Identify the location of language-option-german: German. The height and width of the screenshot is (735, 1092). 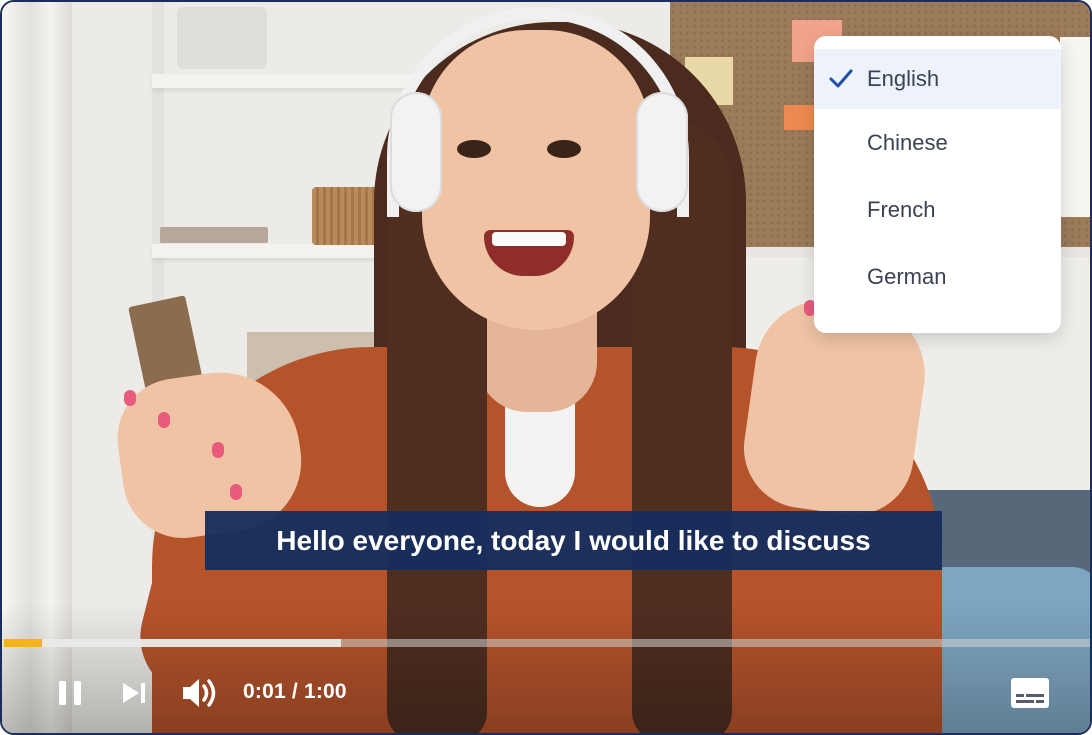
(937, 276).